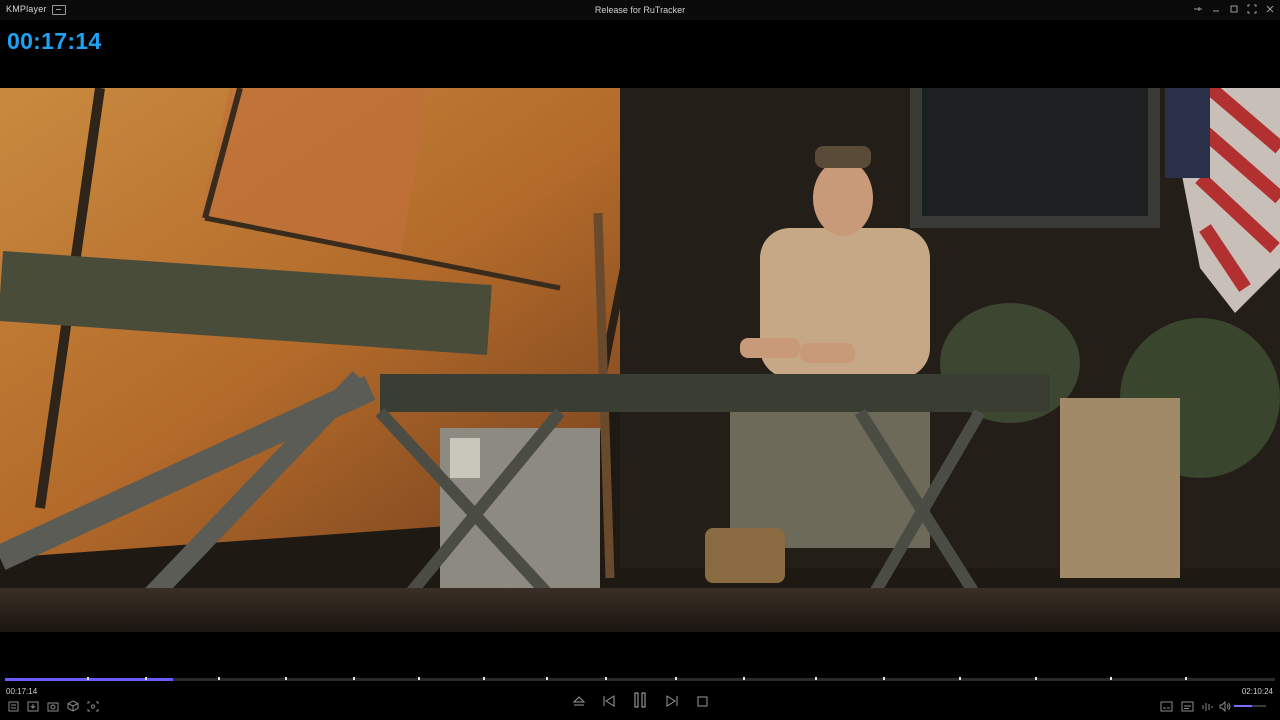  I want to click on total-time: 02:10:24, so click(1257, 691).